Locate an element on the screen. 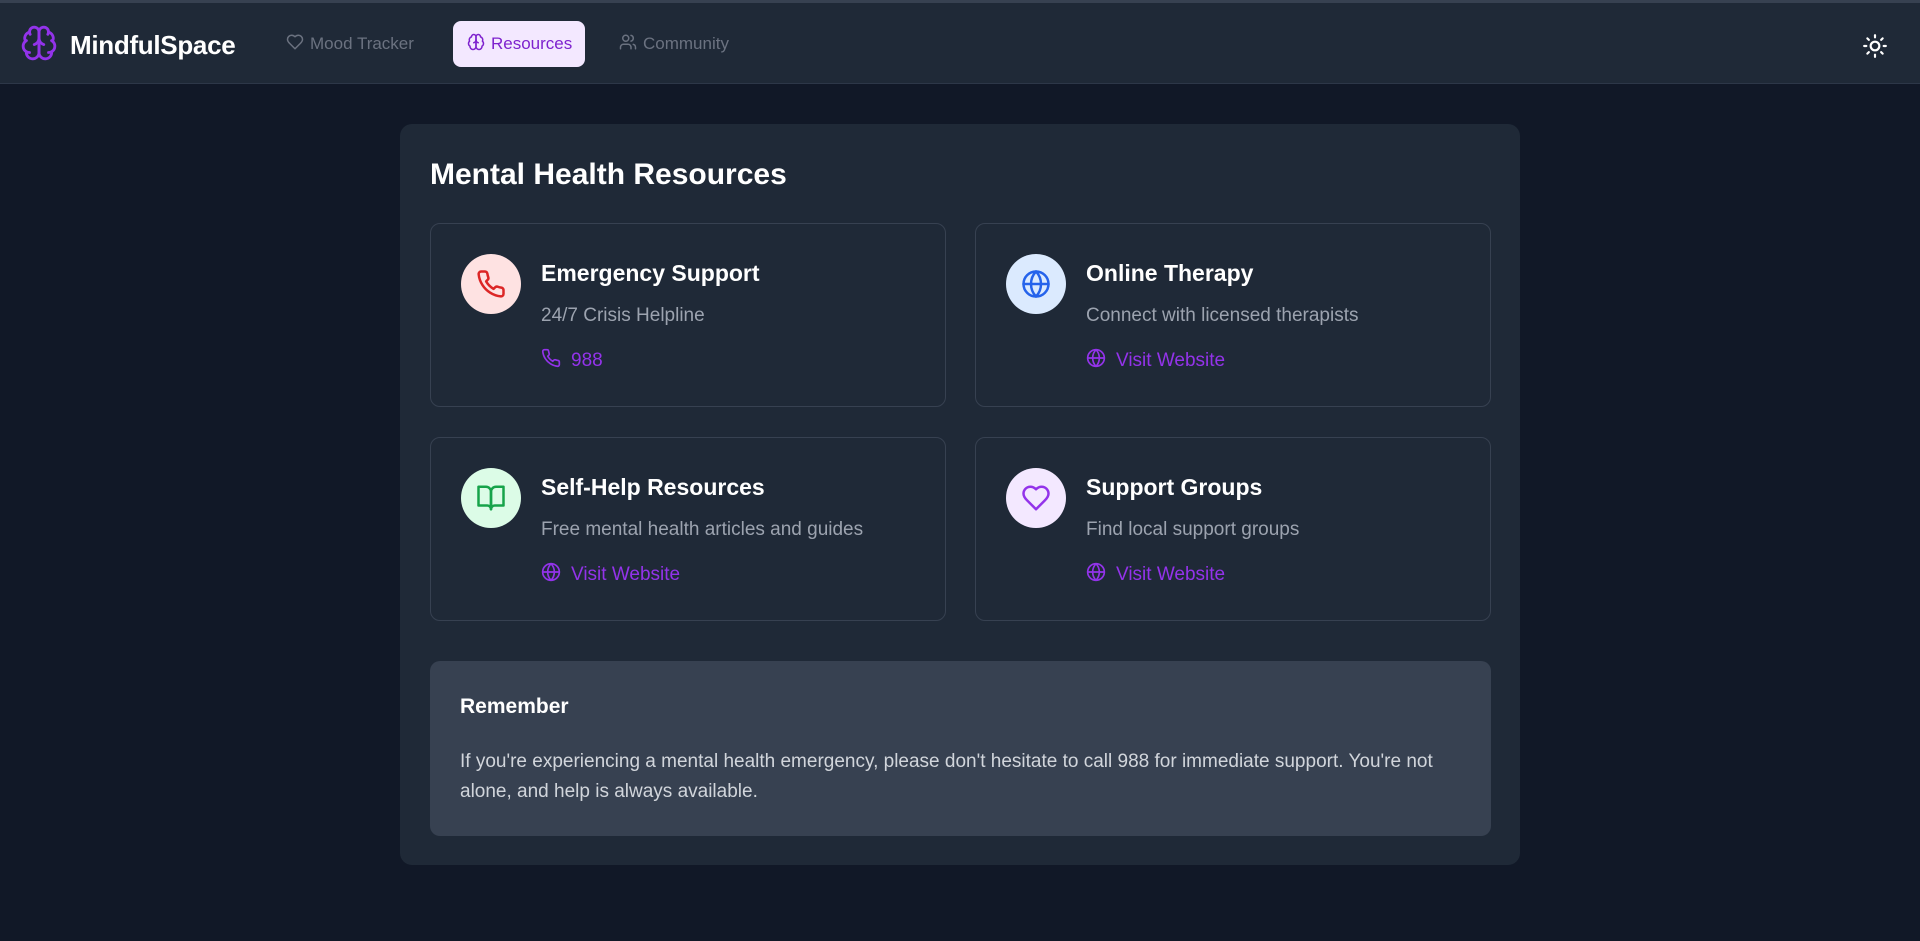  nav-item-mood-tracker: Mood Tracker is located at coordinates (350, 44).